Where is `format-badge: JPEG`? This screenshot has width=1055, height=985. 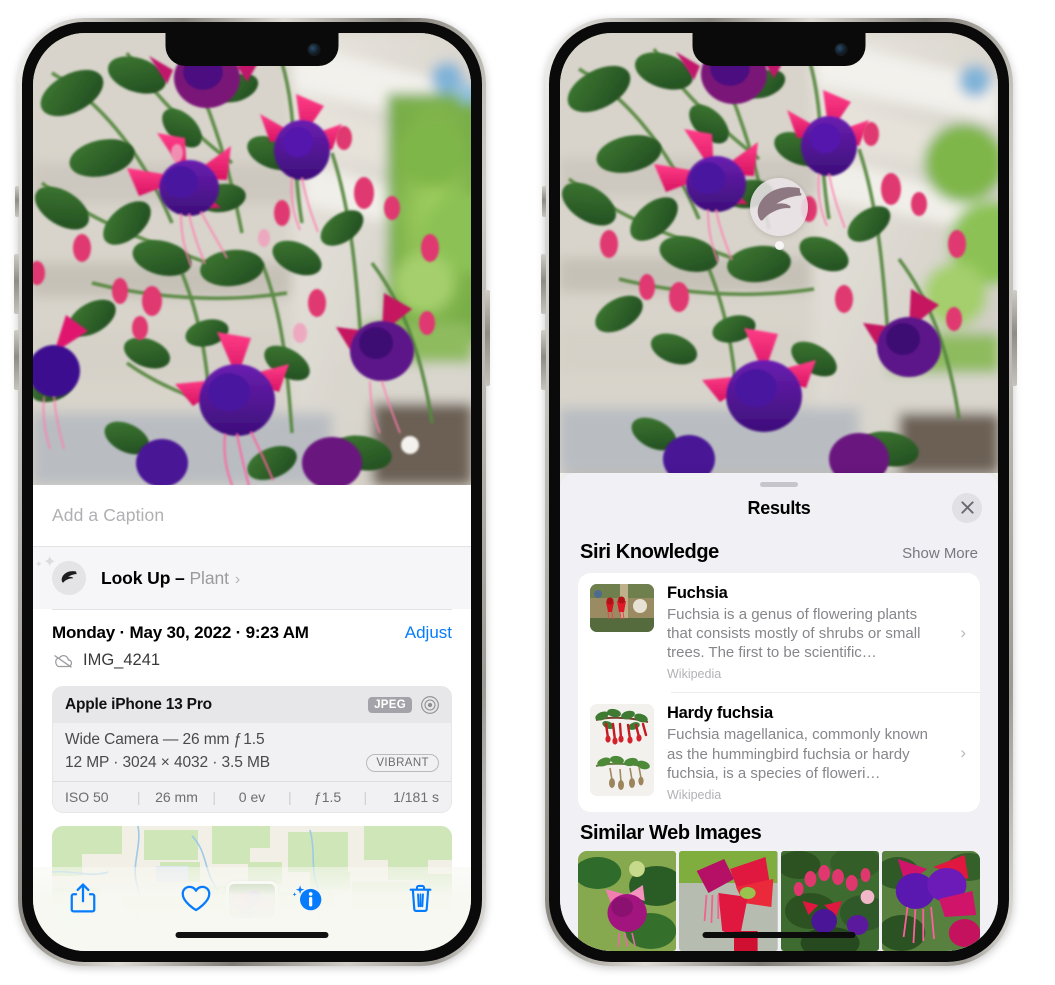
format-badge: JPEG is located at coordinates (390, 705).